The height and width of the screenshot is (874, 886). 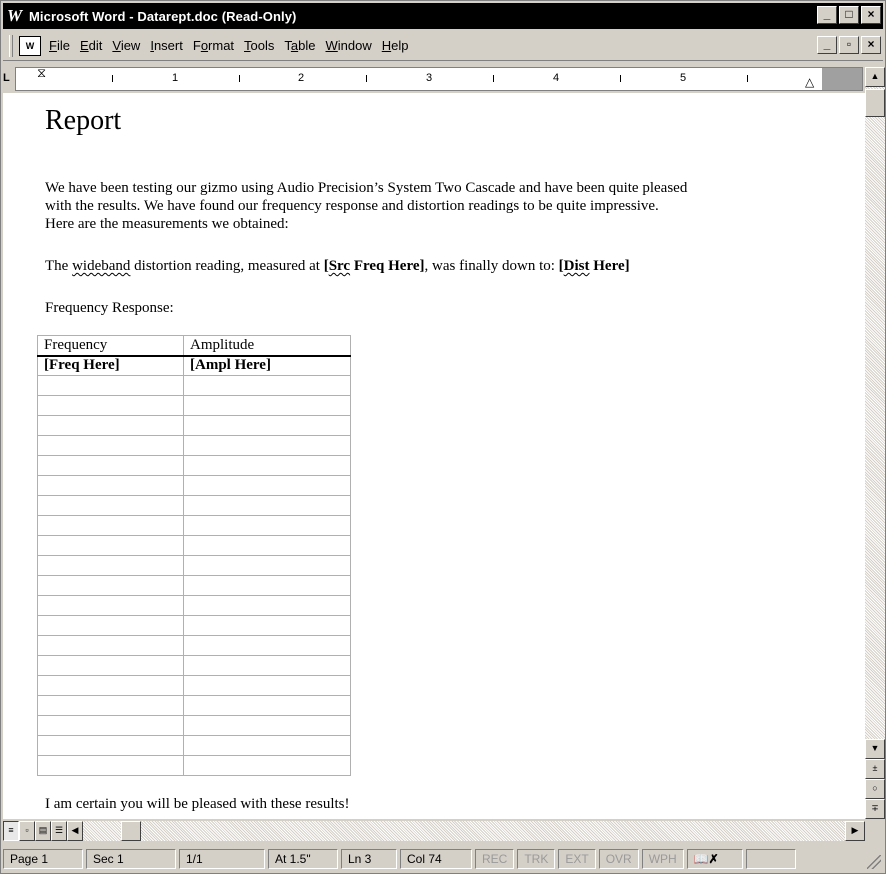 What do you see at coordinates (429, 78) in the screenshot?
I see `ruler-number: 3` at bounding box center [429, 78].